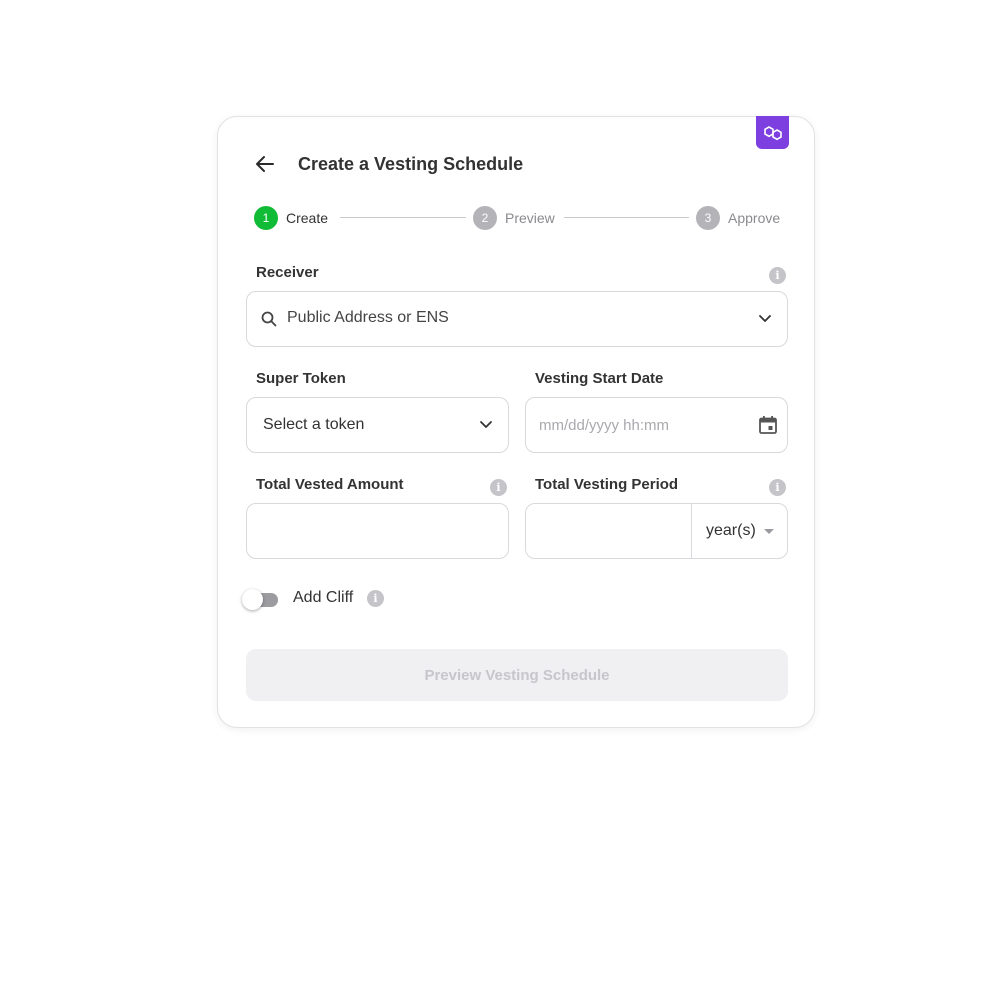  What do you see at coordinates (708, 218) in the screenshot?
I see `step-number: 3` at bounding box center [708, 218].